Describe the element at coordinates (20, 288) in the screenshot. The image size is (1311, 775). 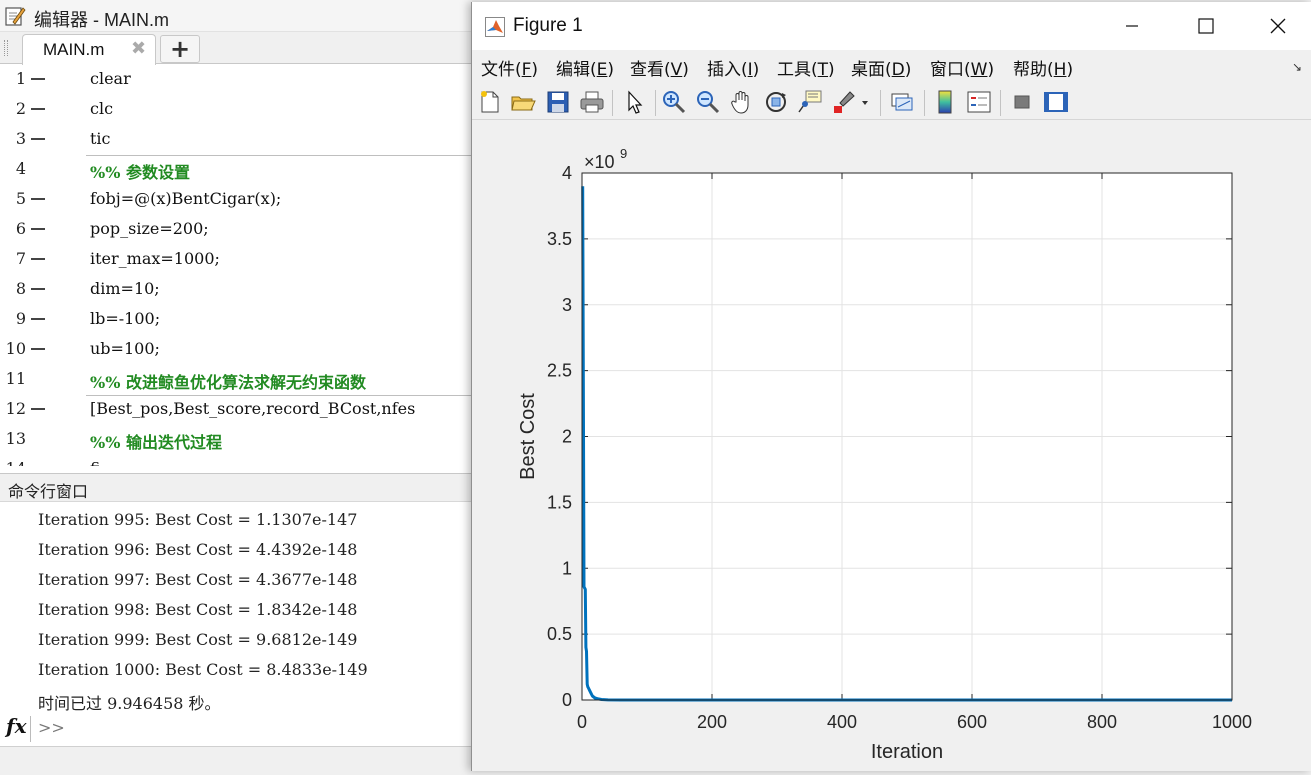
I see `line-number: 8` at that location.